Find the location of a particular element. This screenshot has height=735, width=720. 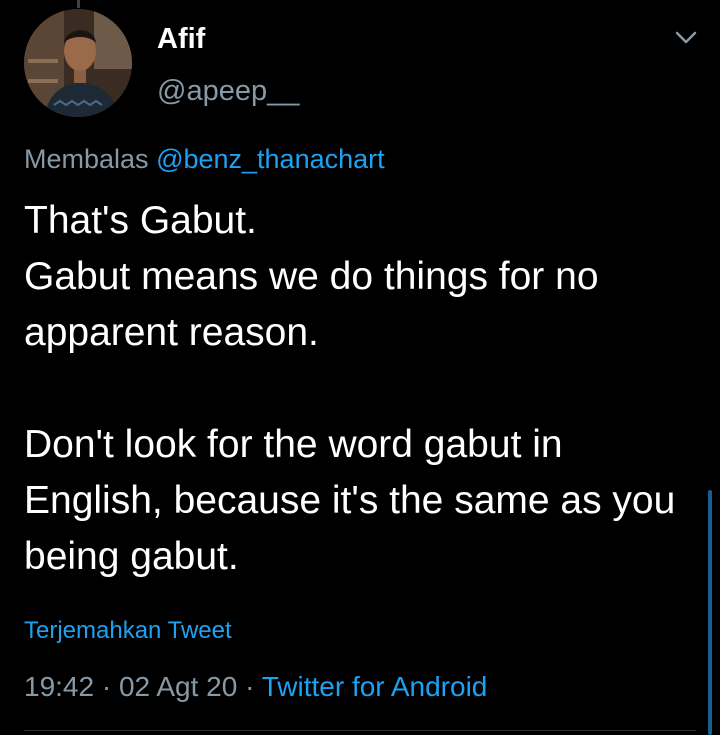

tweet-meta: 19:42 · 02 Agt 20 · Twitter for Android is located at coordinates (255, 687).